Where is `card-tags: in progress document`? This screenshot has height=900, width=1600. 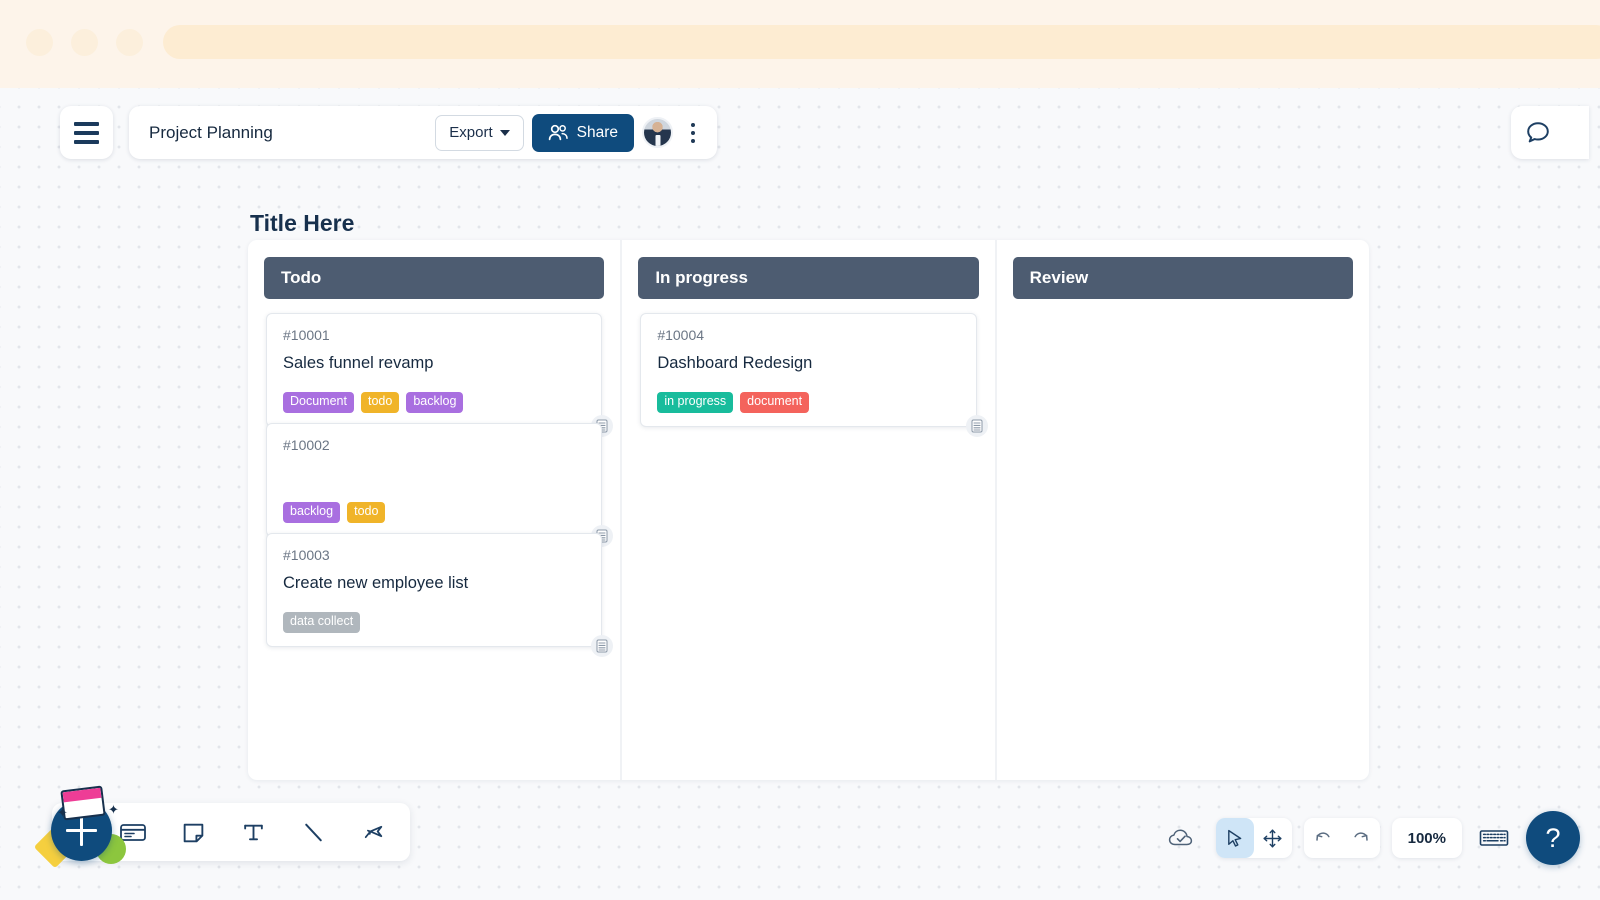
card-tags: in progress document is located at coordinates (808, 402).